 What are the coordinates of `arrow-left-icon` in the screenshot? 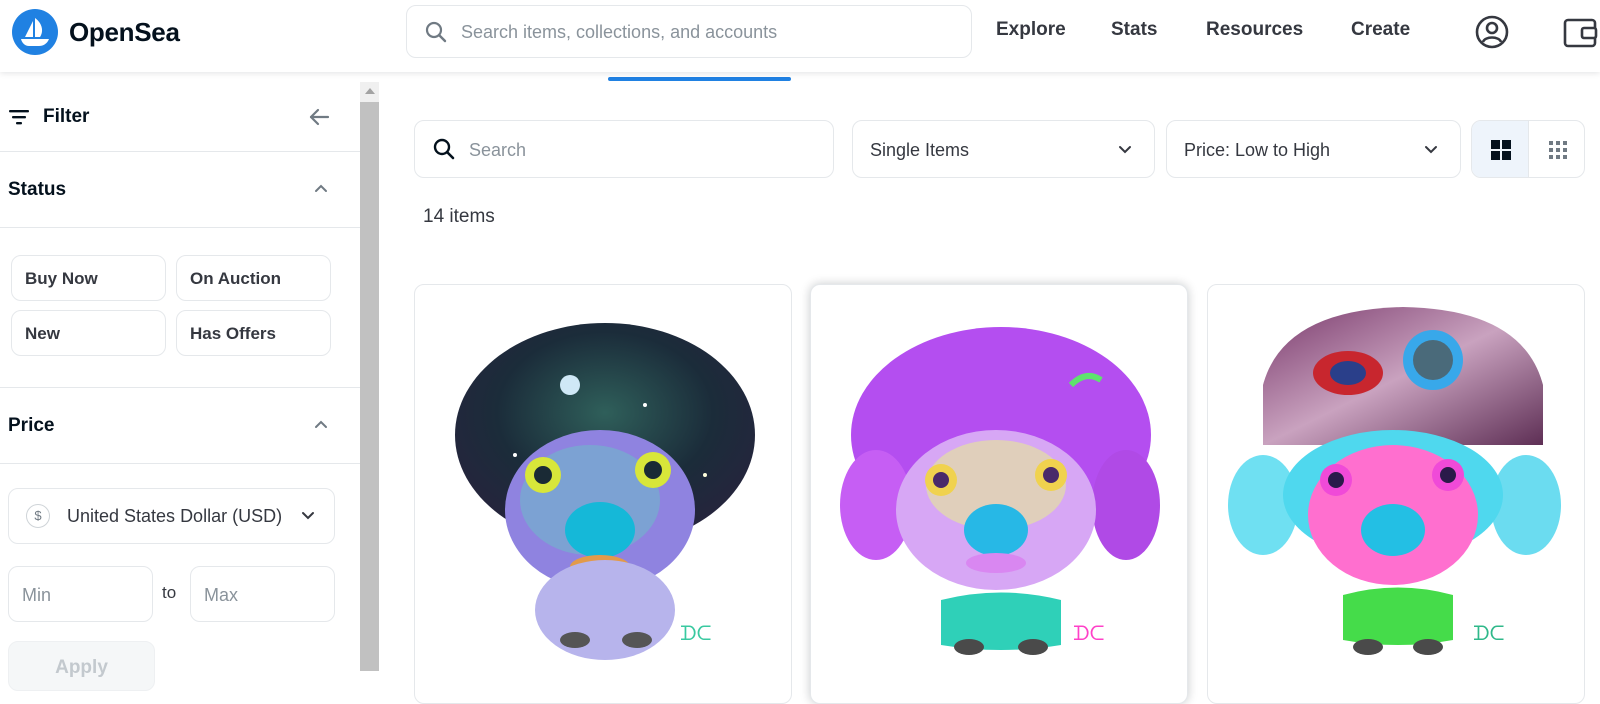 It's located at (319, 117).